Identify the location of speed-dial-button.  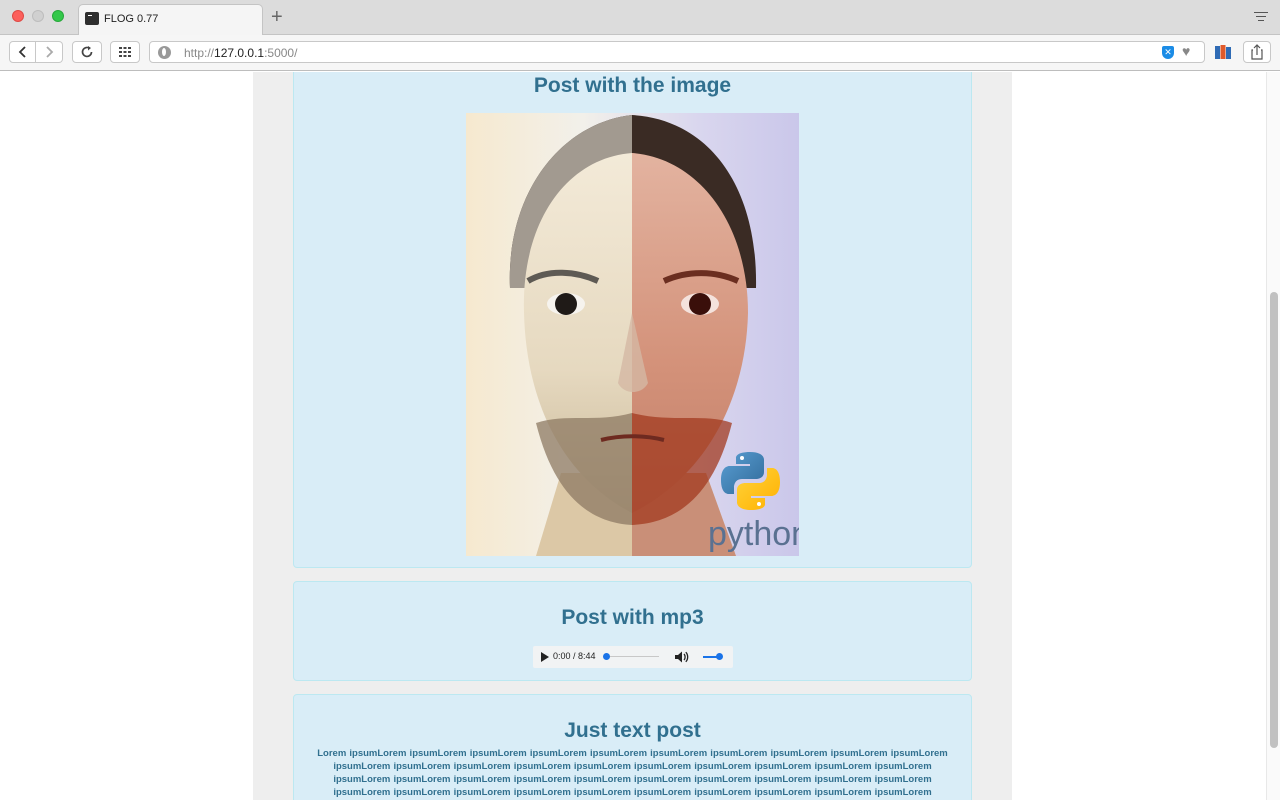
(125, 52).